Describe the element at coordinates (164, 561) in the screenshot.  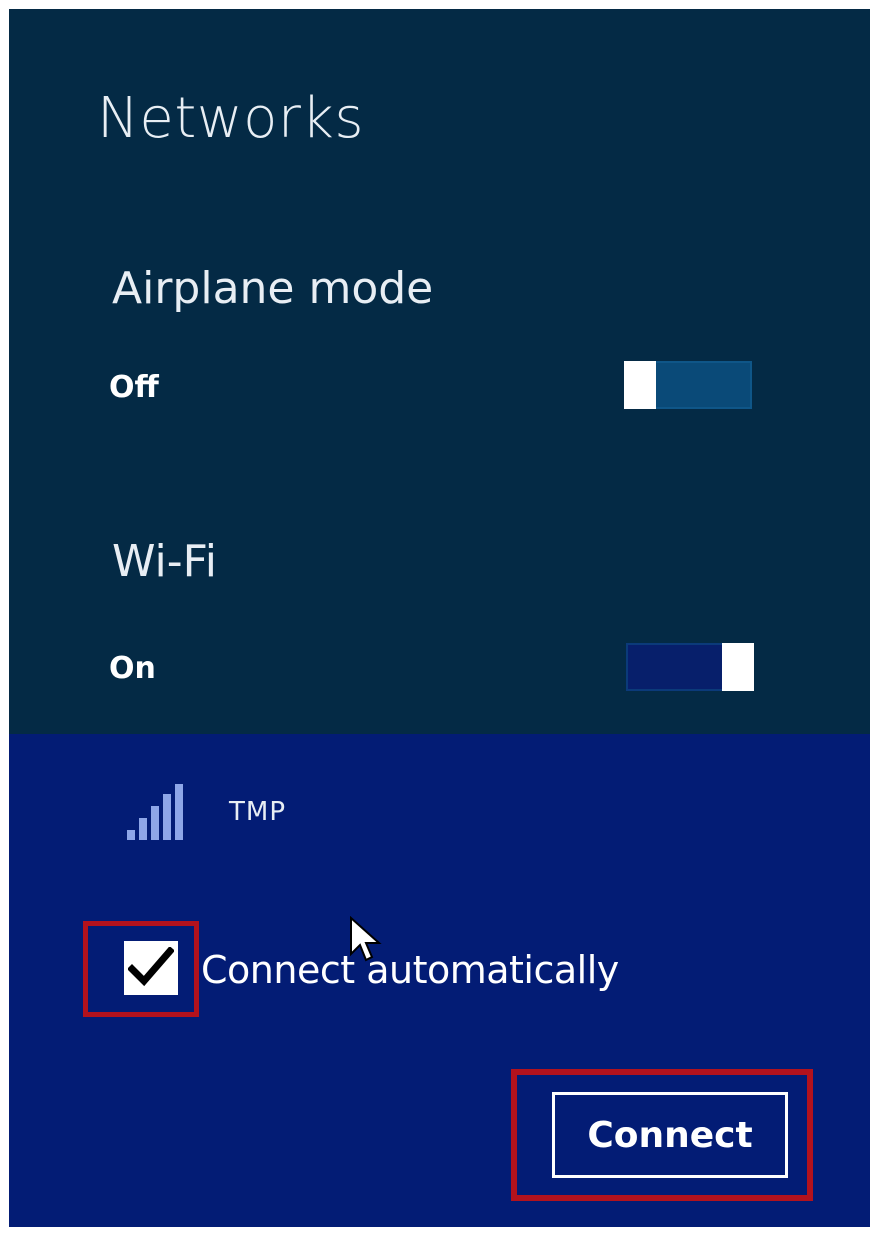
I see `wifi-label: Wi-Fi` at that location.